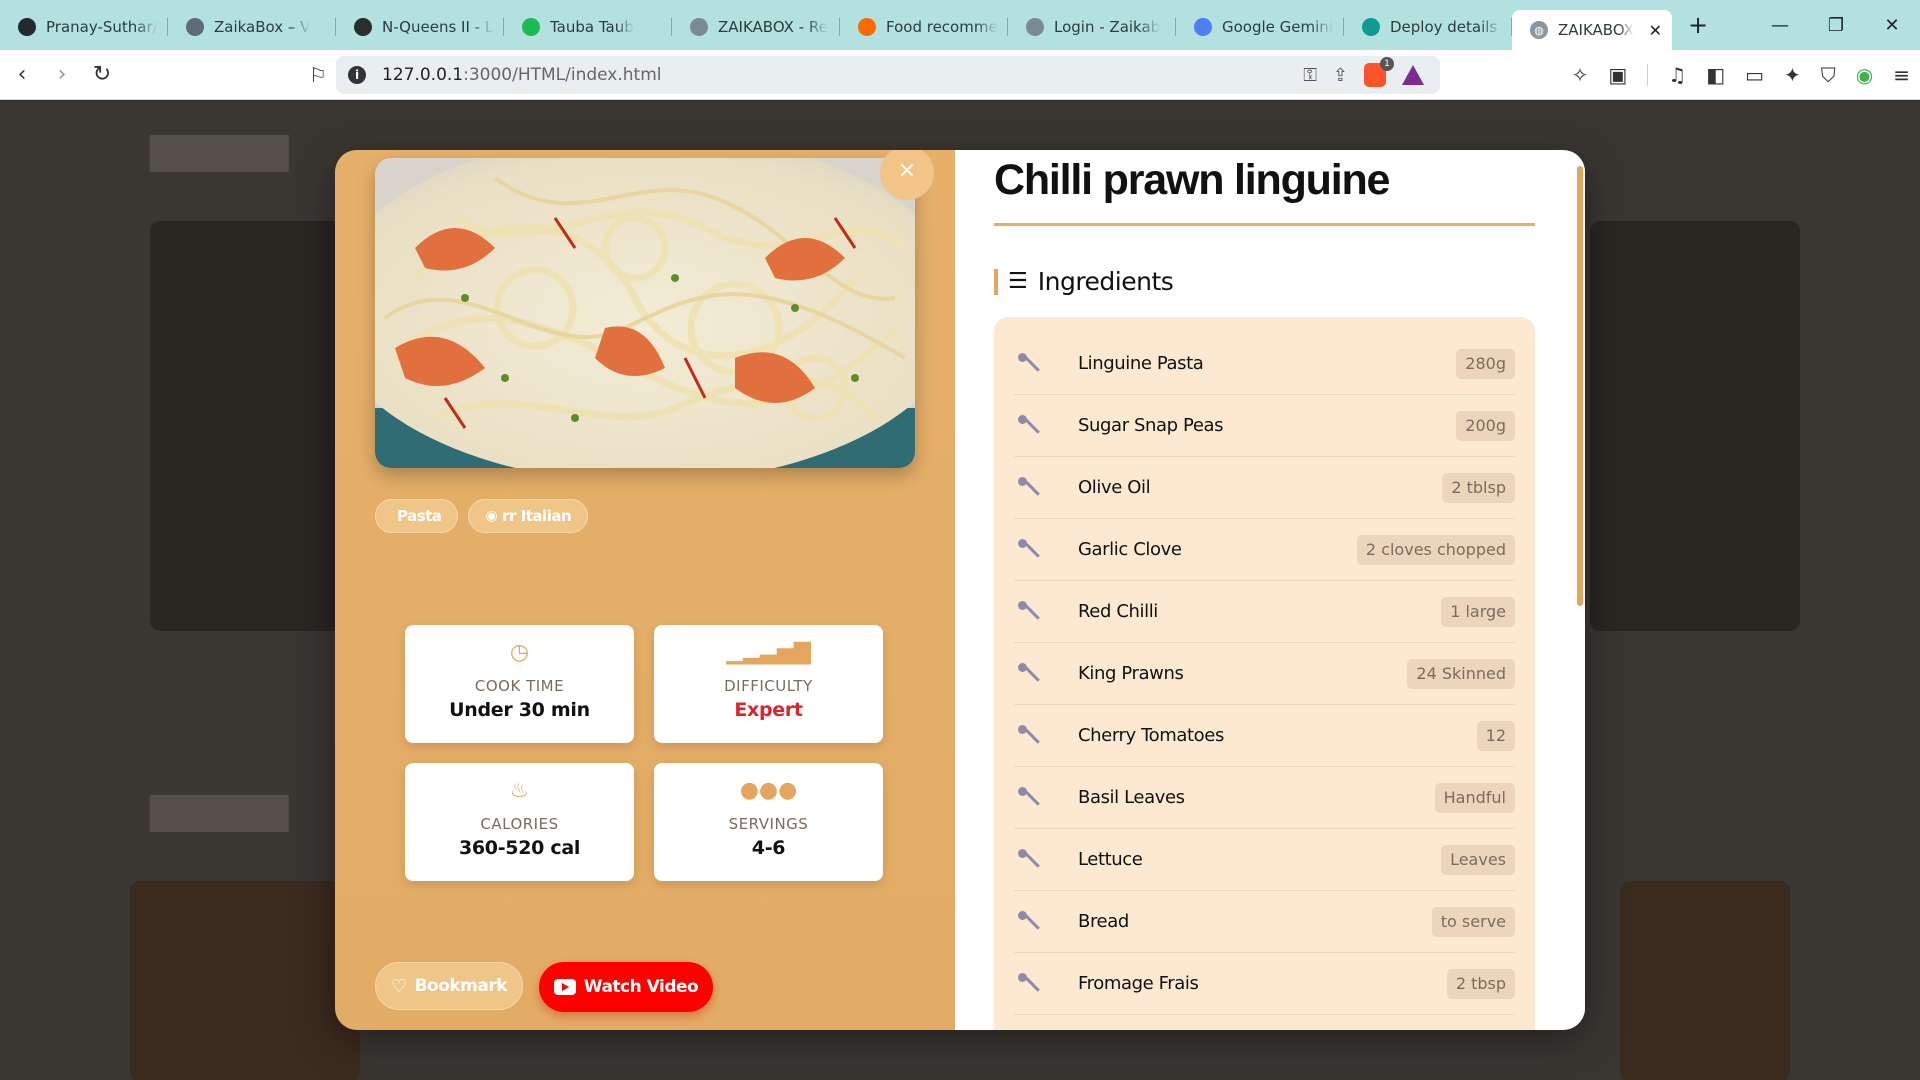  Describe the element at coordinates (1110, 859) in the screenshot. I see `ingredient-name: Lettuce` at that location.